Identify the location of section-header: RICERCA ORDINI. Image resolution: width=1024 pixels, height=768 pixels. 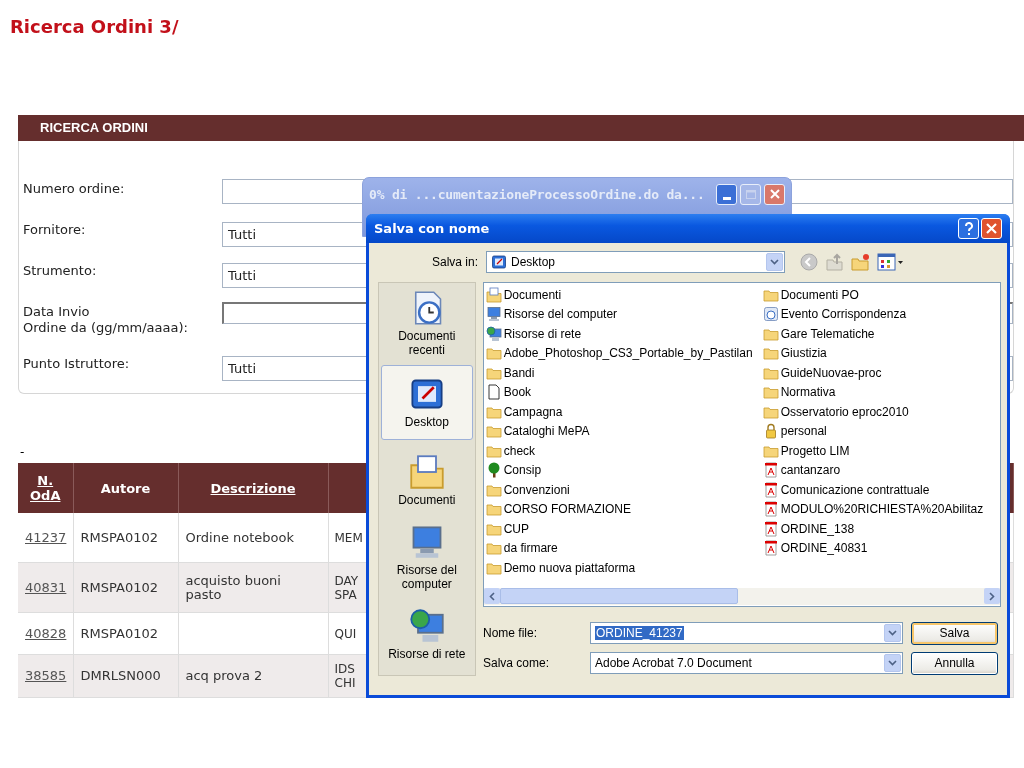
(521, 128).